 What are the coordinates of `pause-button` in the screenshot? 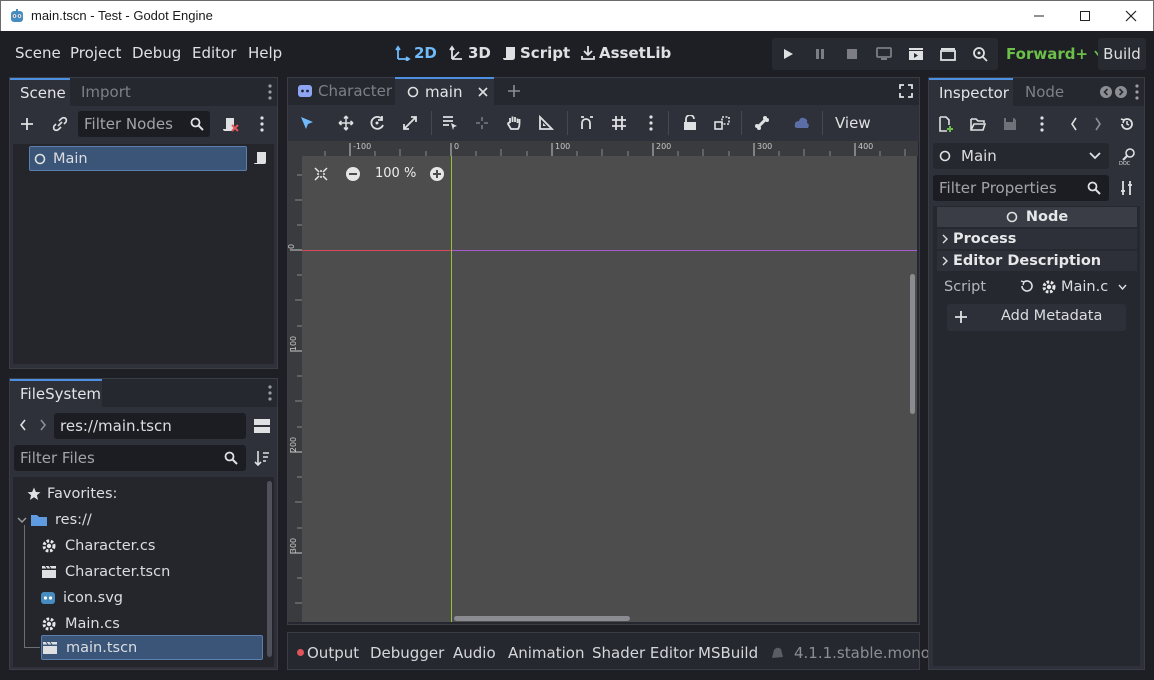 It's located at (820, 54).